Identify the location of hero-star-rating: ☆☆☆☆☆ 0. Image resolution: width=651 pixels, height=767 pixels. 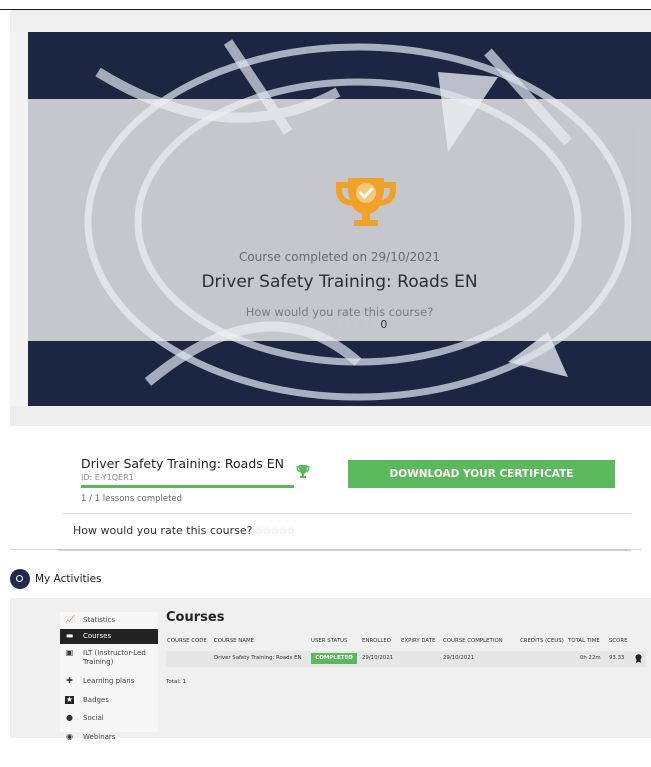
(360, 324).